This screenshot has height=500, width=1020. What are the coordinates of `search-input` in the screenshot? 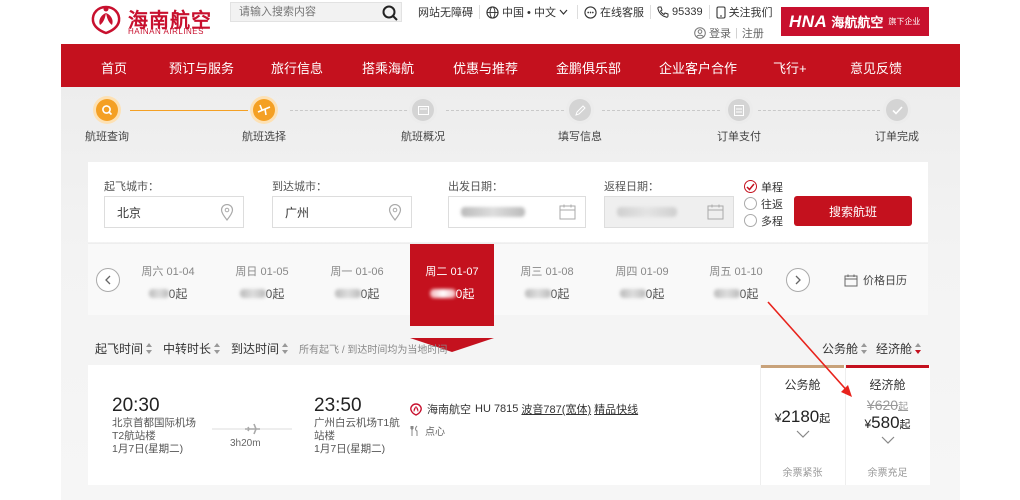 It's located at (301, 12).